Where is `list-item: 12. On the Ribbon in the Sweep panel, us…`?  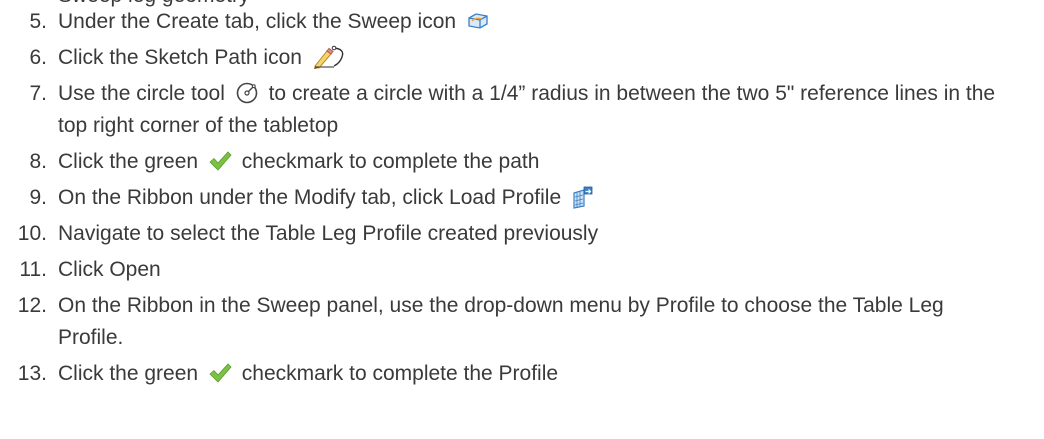
list-item: 12. On the Ribbon in the Sweep panel, us… is located at coordinates (522, 322).